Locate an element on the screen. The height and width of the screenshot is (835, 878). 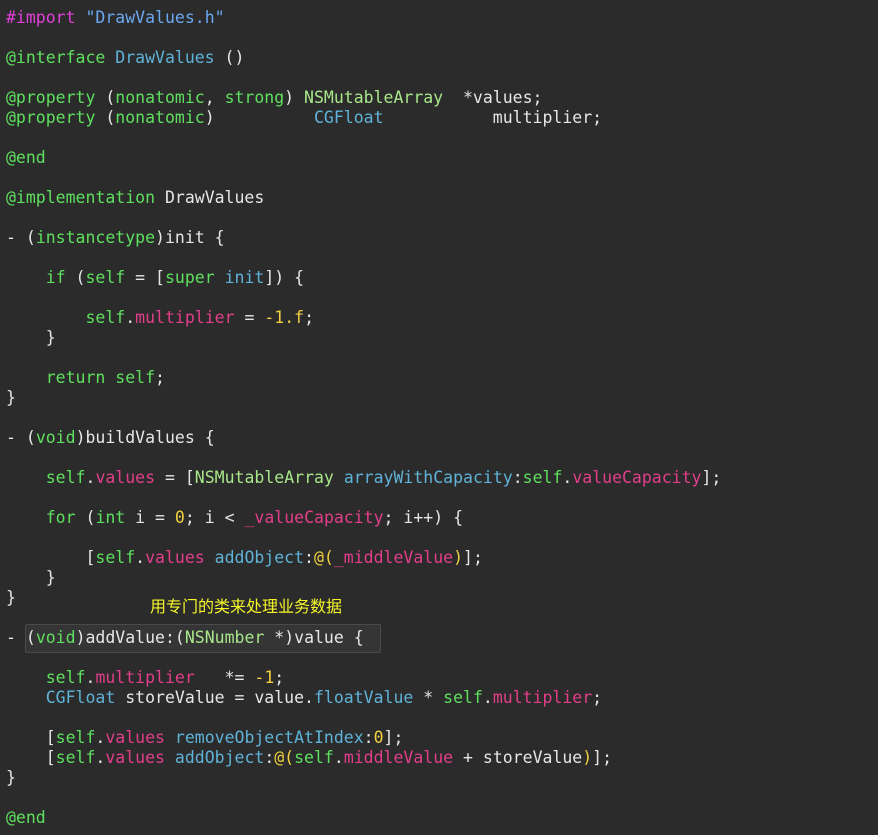
code-token: *values; is located at coordinates (493, 97).